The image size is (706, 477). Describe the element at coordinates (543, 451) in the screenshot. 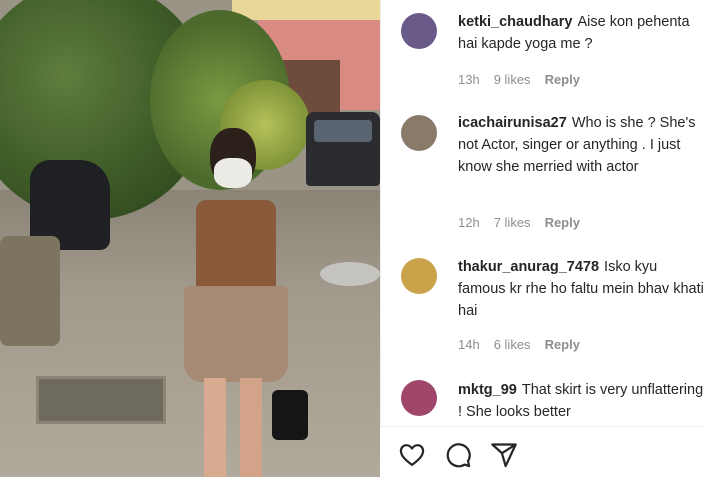

I see `action-bar` at that location.